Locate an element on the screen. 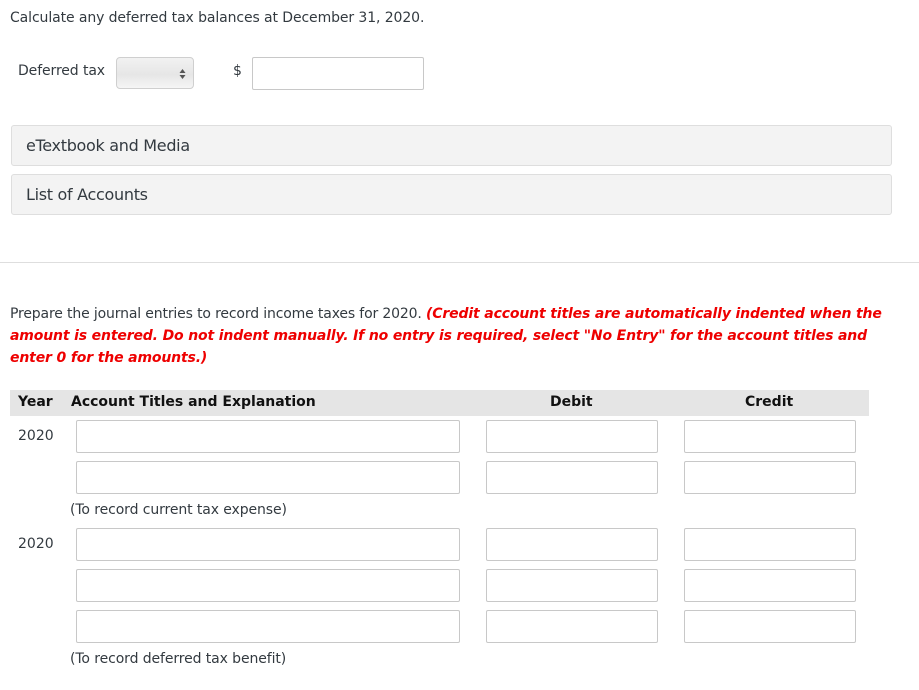 This screenshot has width=919, height=690. header-credit: Credit is located at coordinates (769, 402).